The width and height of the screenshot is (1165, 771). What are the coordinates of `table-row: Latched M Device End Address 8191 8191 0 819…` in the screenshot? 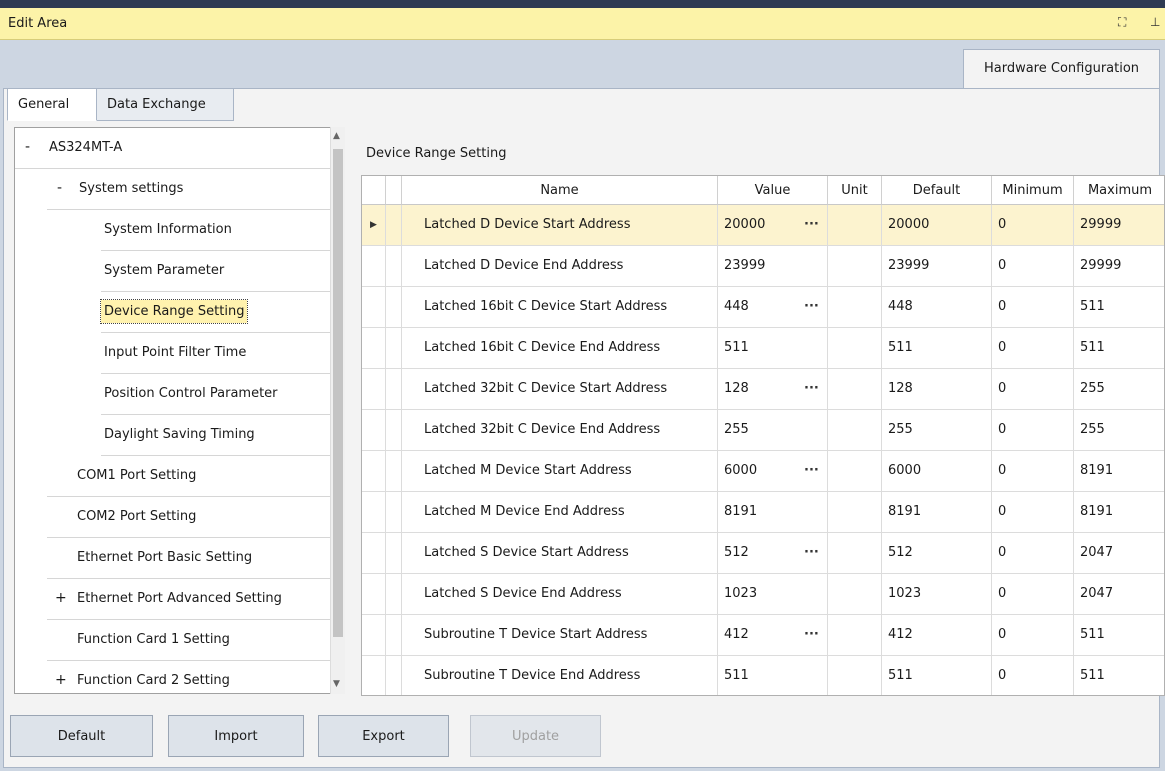 It's located at (763, 512).